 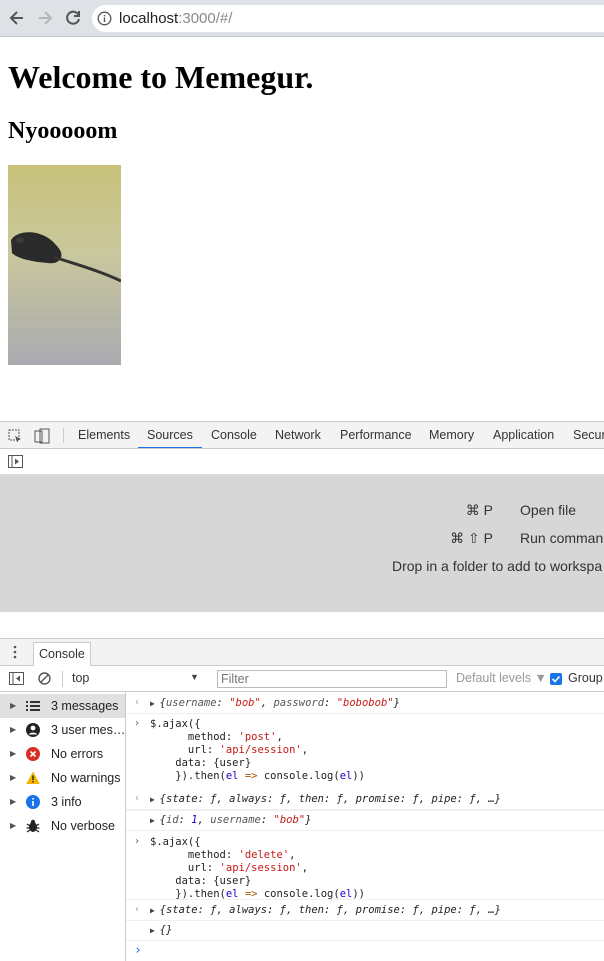 I want to click on back-icon, so click(x=17, y=18).